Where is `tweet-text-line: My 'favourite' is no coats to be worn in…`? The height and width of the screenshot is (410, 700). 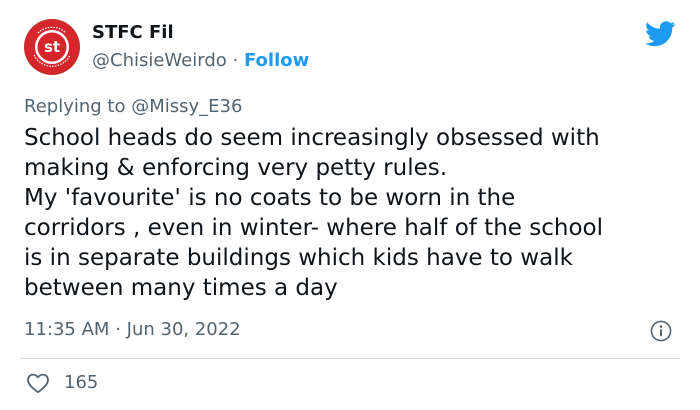
tweet-text-line: My 'favourite' is no coats to be worn in… is located at coordinates (270, 198).